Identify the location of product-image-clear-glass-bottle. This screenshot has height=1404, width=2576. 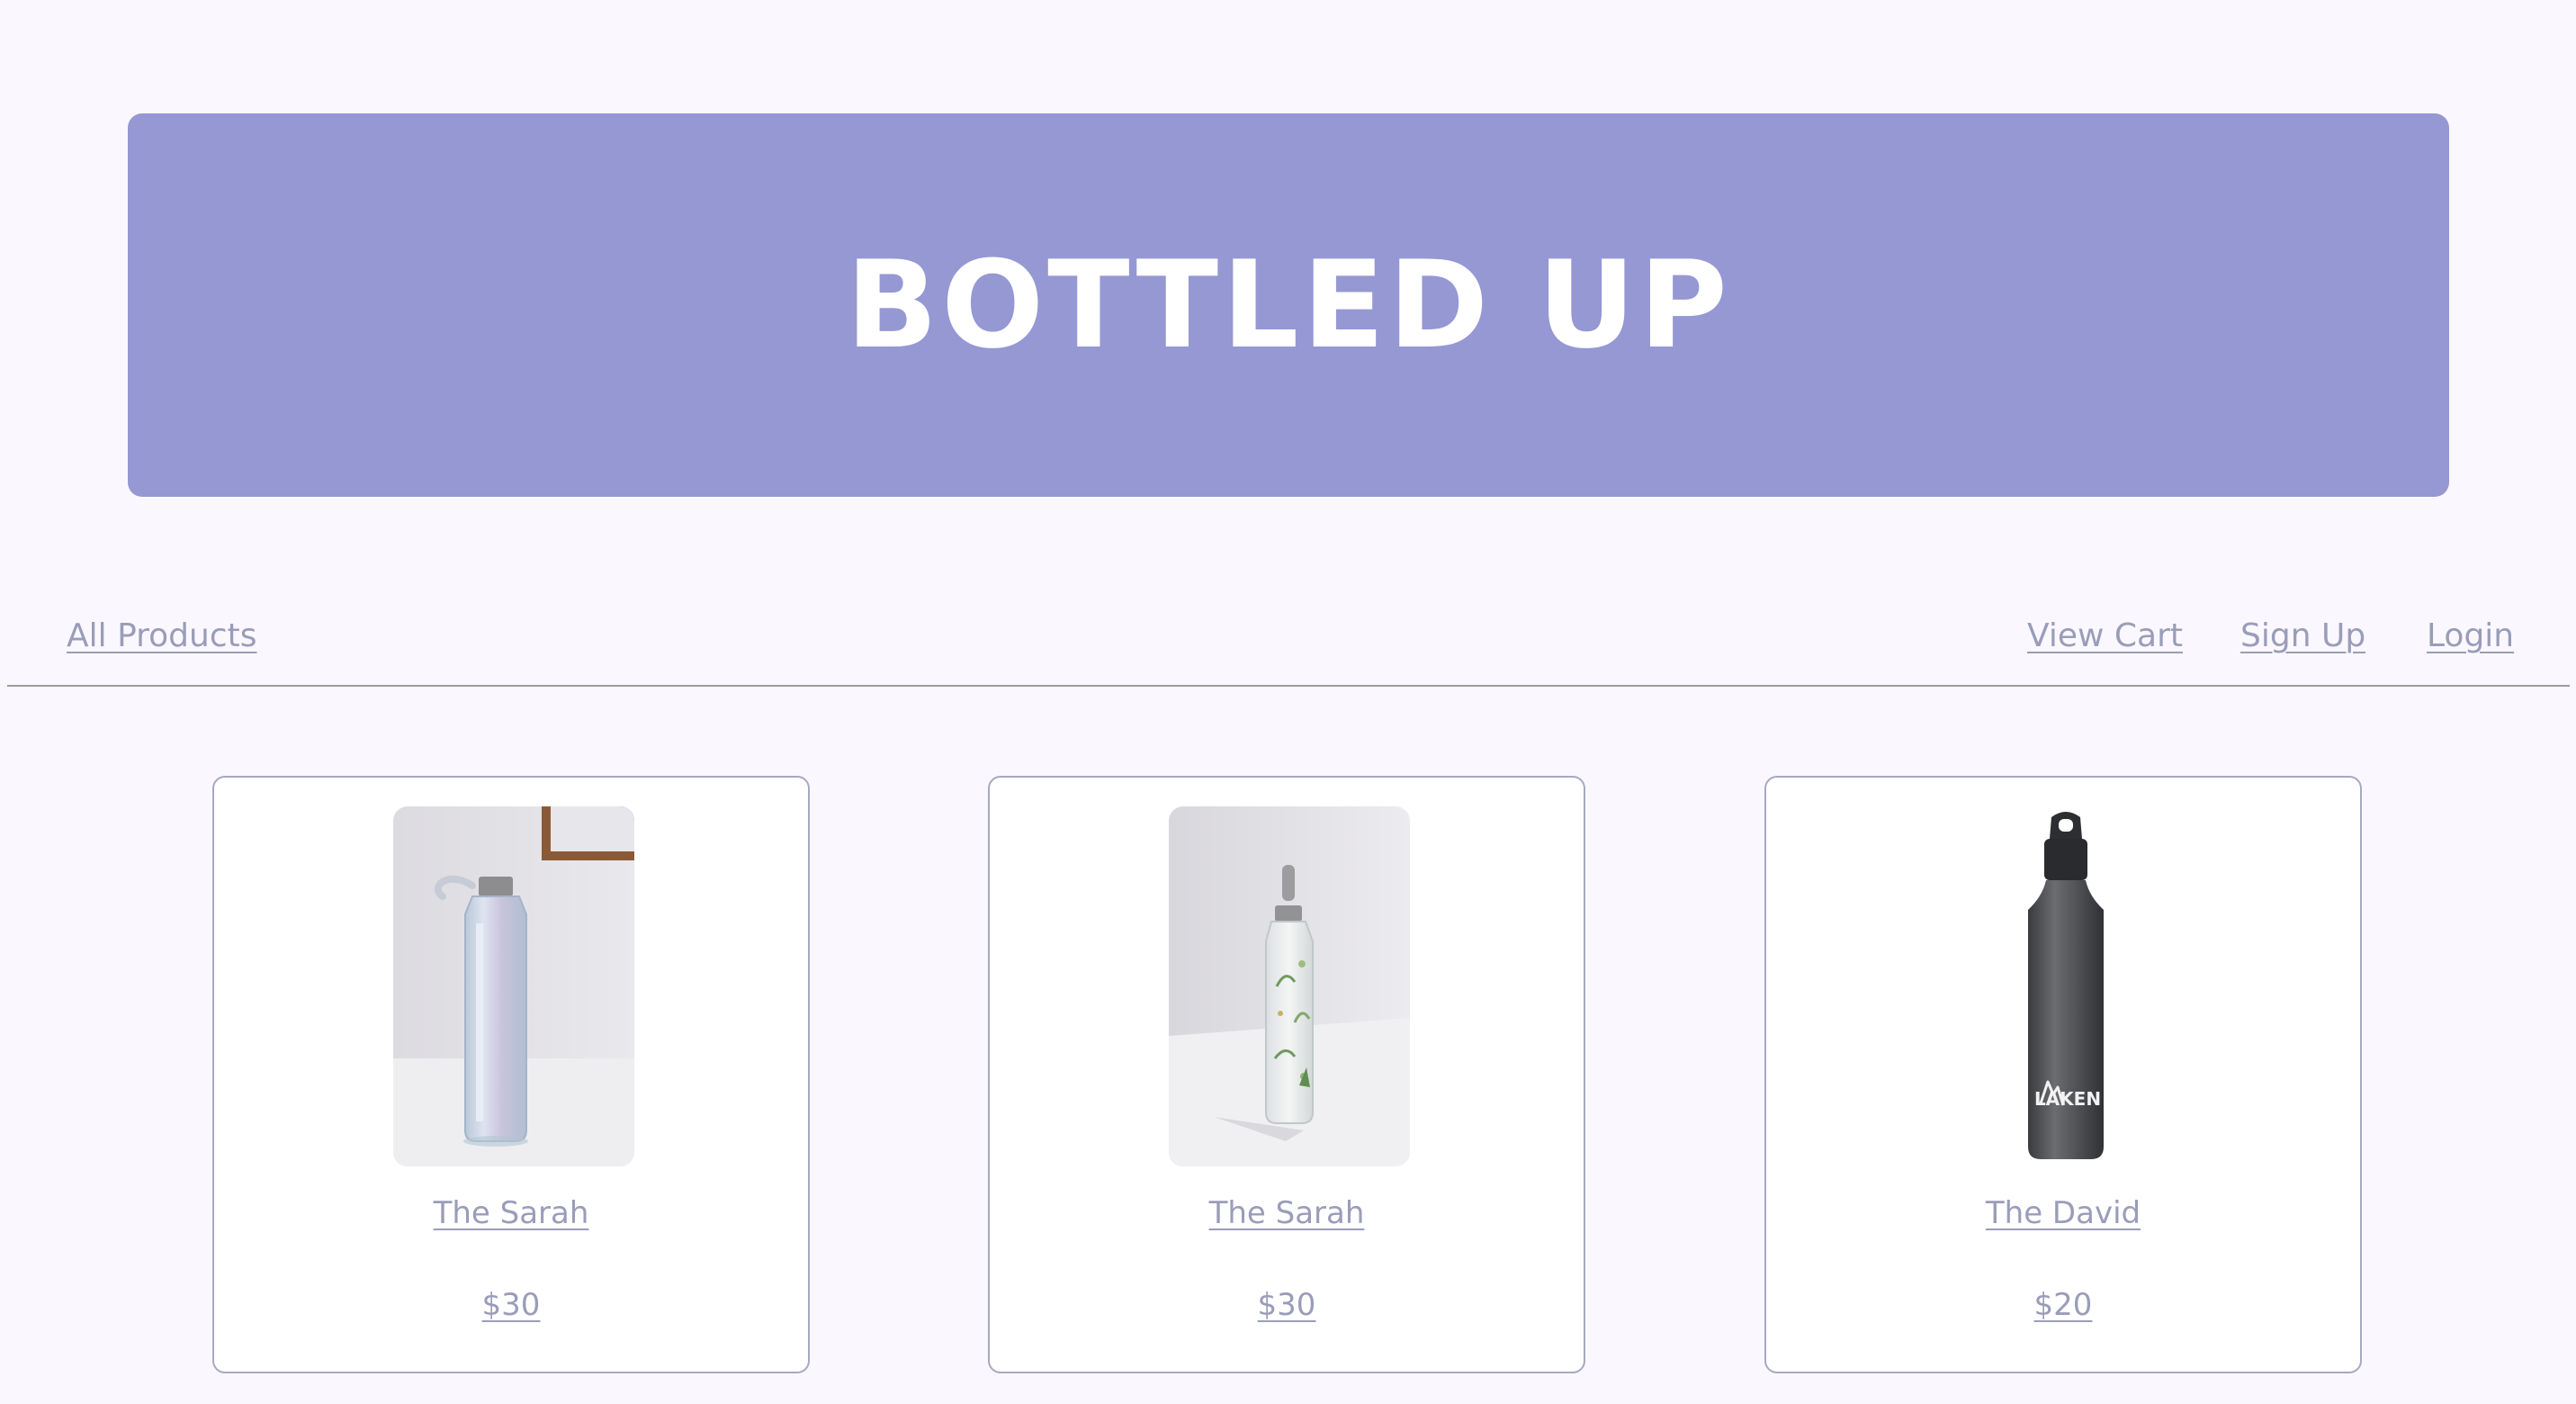
(514, 986).